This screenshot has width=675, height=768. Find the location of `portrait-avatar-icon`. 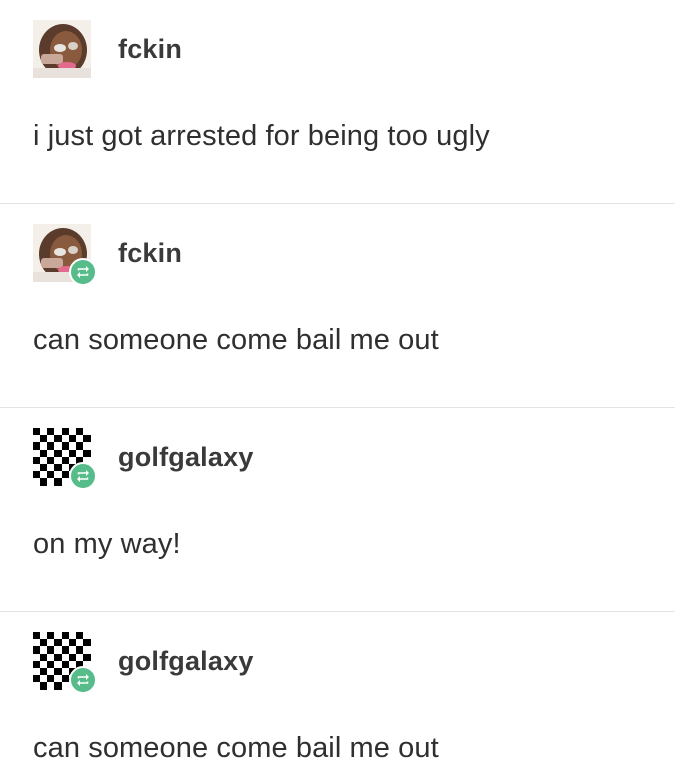

portrait-avatar-icon is located at coordinates (62, 49).